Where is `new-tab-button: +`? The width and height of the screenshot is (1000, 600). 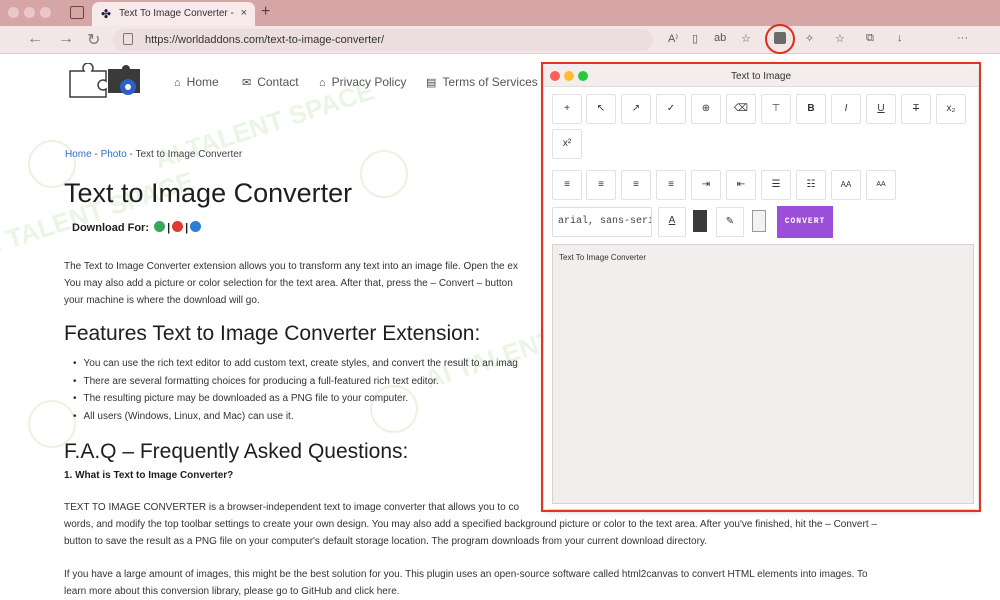 new-tab-button: + is located at coordinates (265, 12).